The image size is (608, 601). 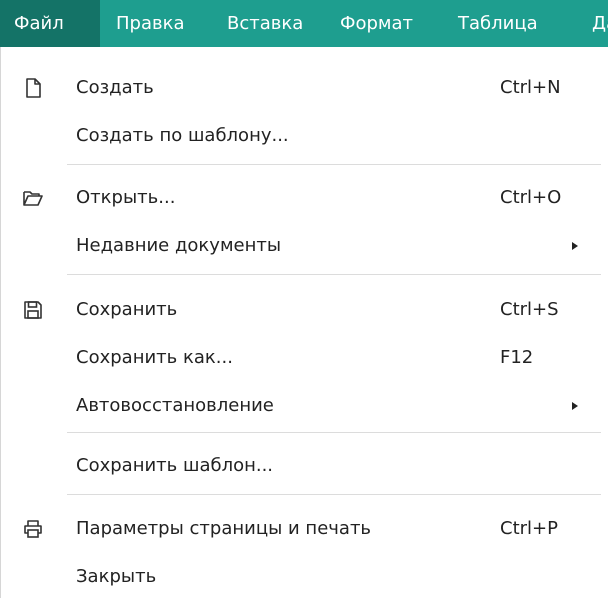 What do you see at coordinates (384, 23) in the screenshot?
I see `menu-format: Формат` at bounding box center [384, 23].